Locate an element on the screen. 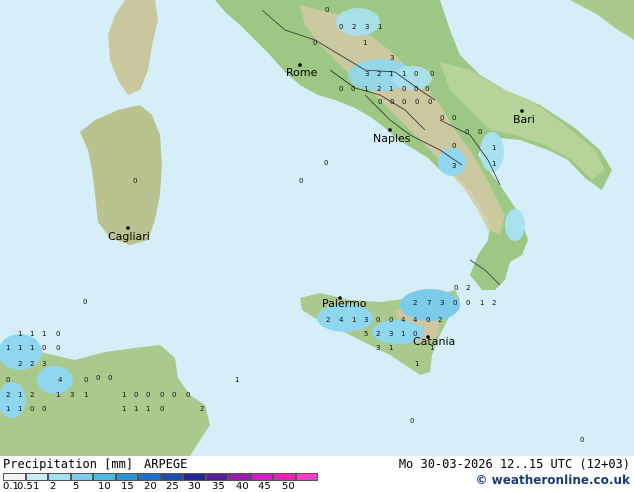 Image resolution: width=634 pixels, height=492 pixels. city-label: Palermo is located at coordinates (344, 303).